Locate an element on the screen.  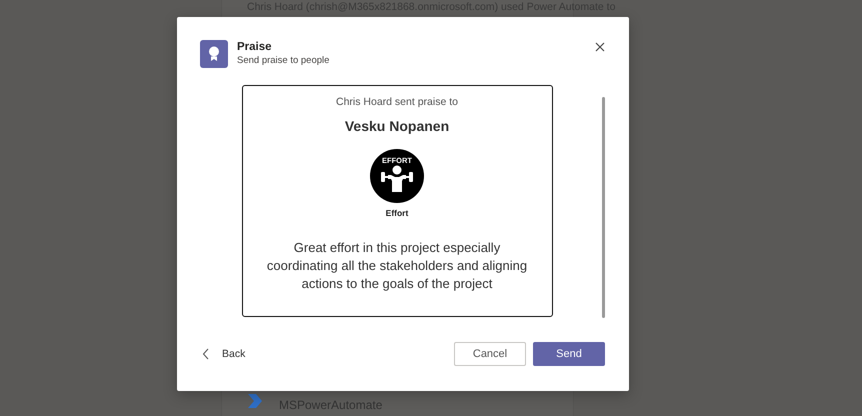
back-button: Back is located at coordinates (224, 354).